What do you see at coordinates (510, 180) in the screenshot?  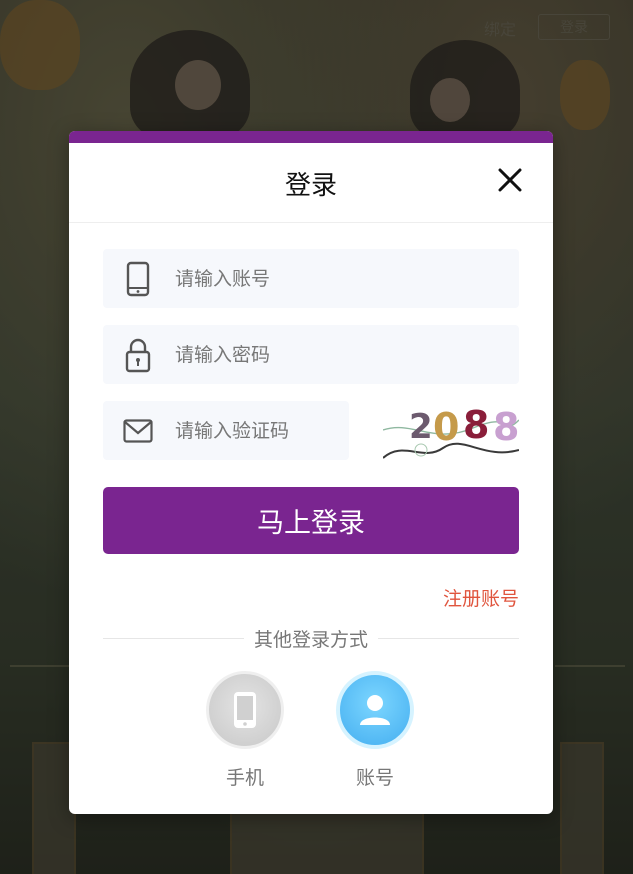 I see `close-icon` at bounding box center [510, 180].